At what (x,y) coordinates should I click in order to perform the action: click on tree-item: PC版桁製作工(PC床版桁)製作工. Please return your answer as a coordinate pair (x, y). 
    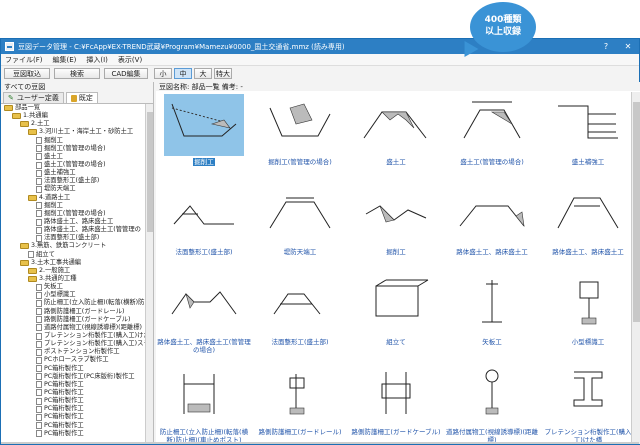
    Looking at the image, I should click on (73, 377).